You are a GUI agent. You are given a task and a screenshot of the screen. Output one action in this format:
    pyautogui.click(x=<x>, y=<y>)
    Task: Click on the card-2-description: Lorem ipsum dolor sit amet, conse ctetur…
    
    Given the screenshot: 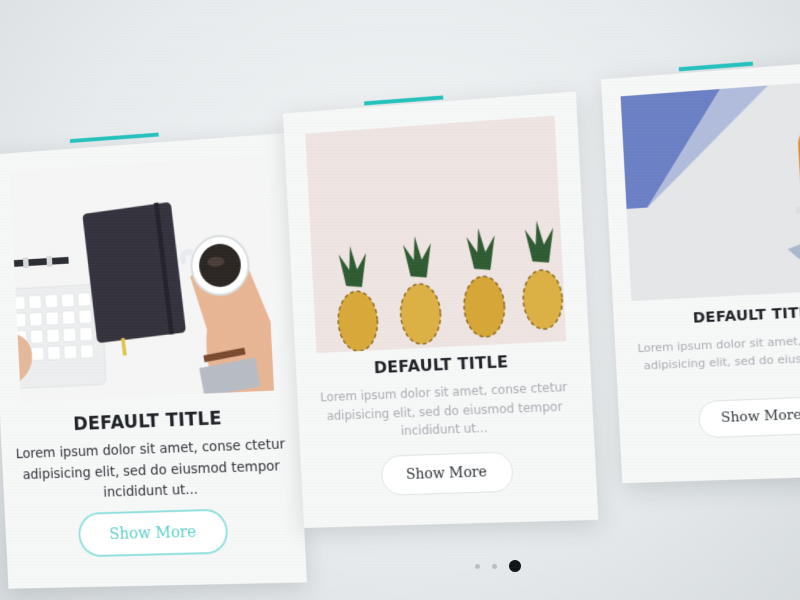 What is the action you would take?
    pyautogui.click(x=444, y=411)
    